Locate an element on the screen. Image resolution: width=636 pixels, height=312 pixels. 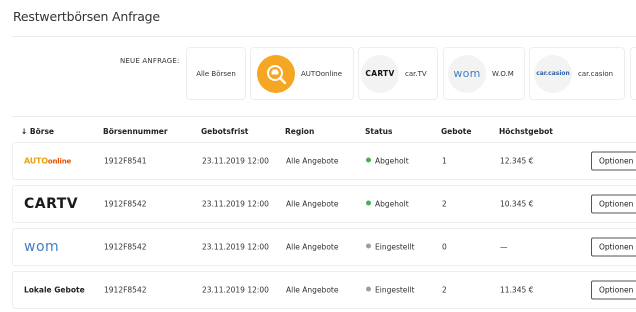
boerse-card-carcasion: car.casion car.casion is located at coordinates (577, 73).